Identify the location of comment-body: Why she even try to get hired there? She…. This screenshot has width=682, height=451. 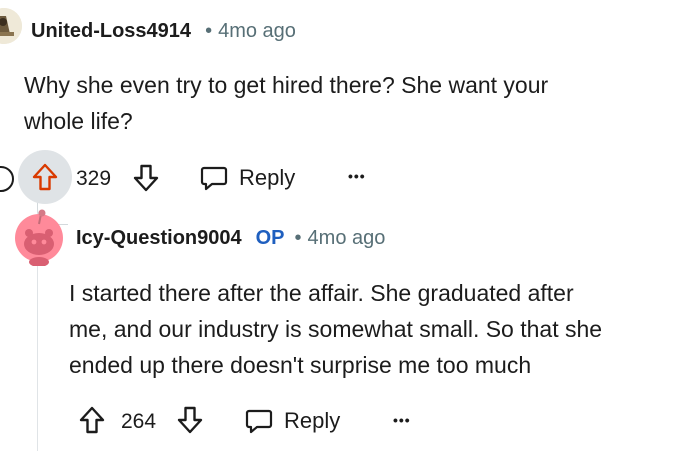
(344, 103).